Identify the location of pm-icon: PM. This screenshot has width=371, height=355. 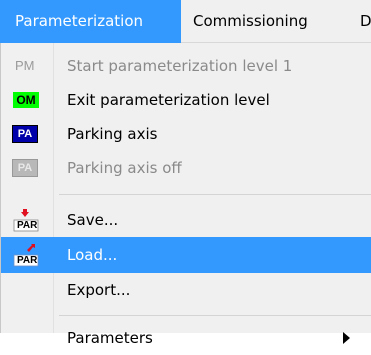
(25, 65).